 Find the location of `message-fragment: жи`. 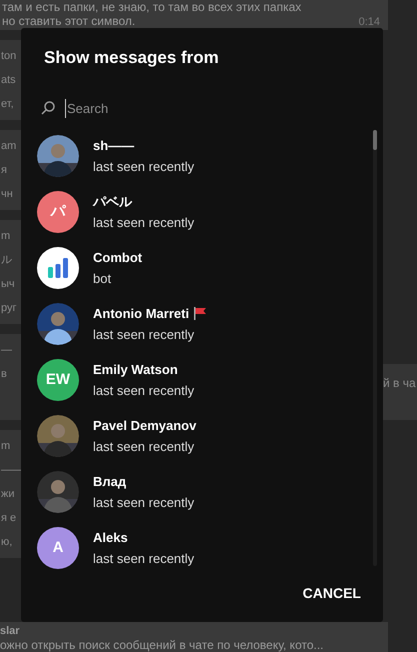

message-fragment: жи is located at coordinates (8, 494).